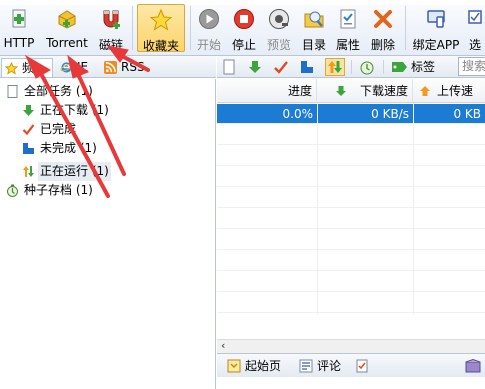 Image resolution: width=485 pixels, height=389 pixels. I want to click on preview-label: 预览, so click(278, 45).